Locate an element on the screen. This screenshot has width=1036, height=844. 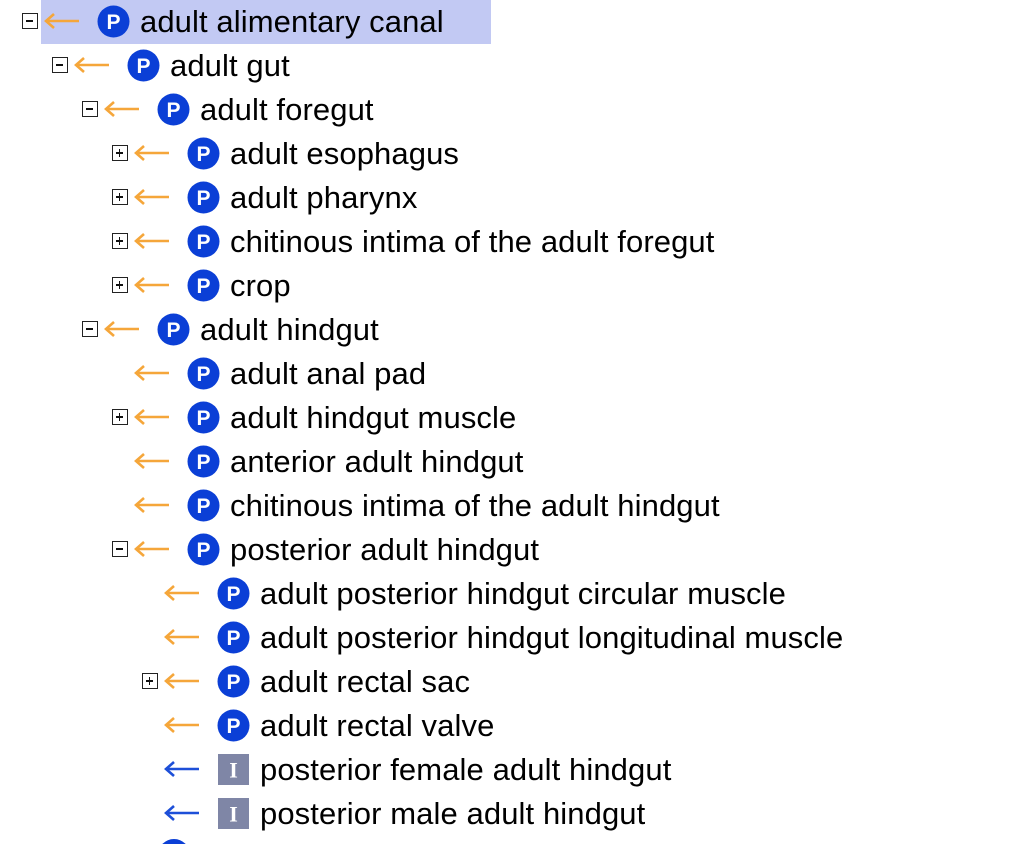
tree-node-label: adult rectal valve is located at coordinates (377, 726).